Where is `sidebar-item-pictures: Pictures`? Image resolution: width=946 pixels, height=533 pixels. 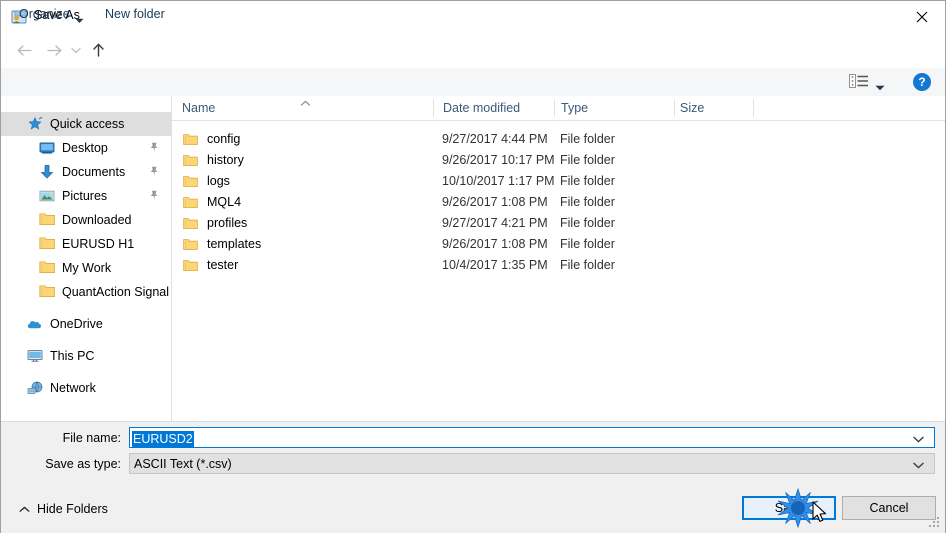
sidebar-item-pictures: Pictures is located at coordinates (86, 196).